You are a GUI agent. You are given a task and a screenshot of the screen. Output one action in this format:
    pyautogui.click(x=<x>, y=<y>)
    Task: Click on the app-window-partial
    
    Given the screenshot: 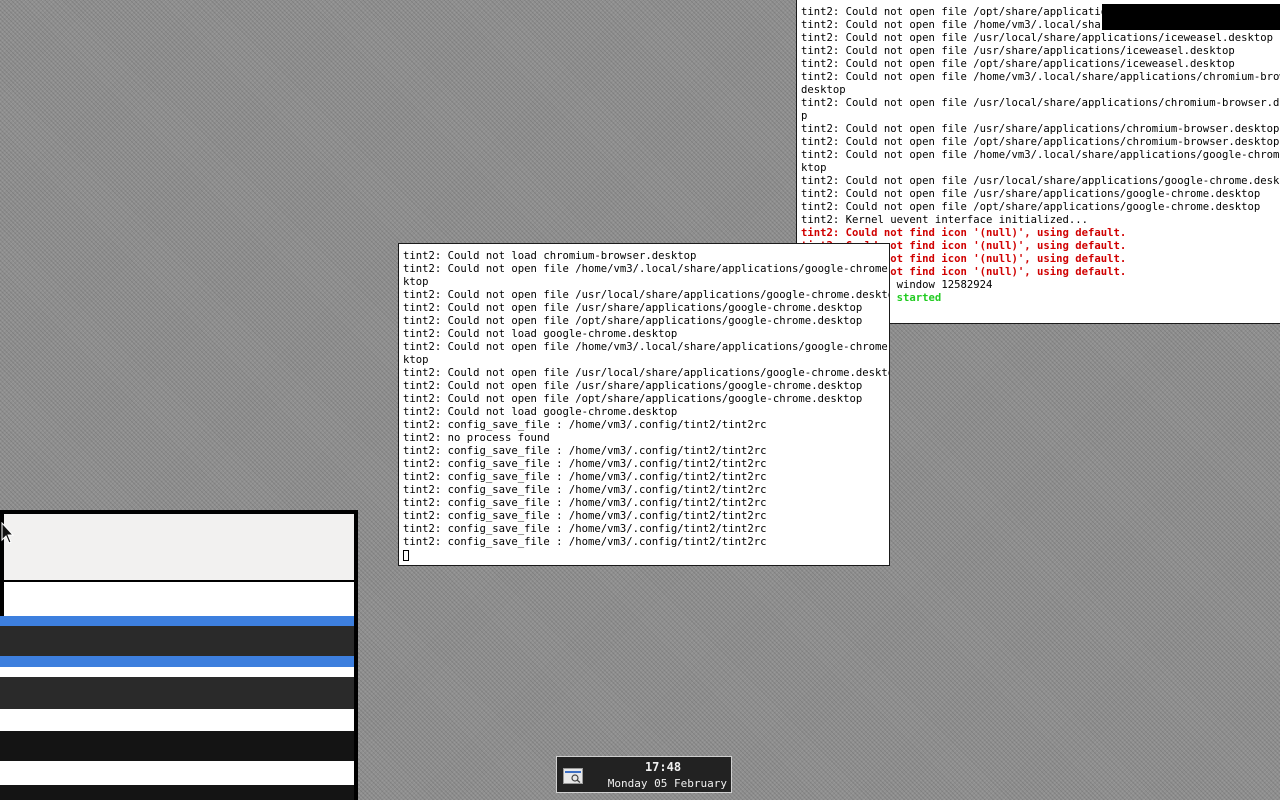 What is the action you would take?
    pyautogui.click(x=179, y=655)
    